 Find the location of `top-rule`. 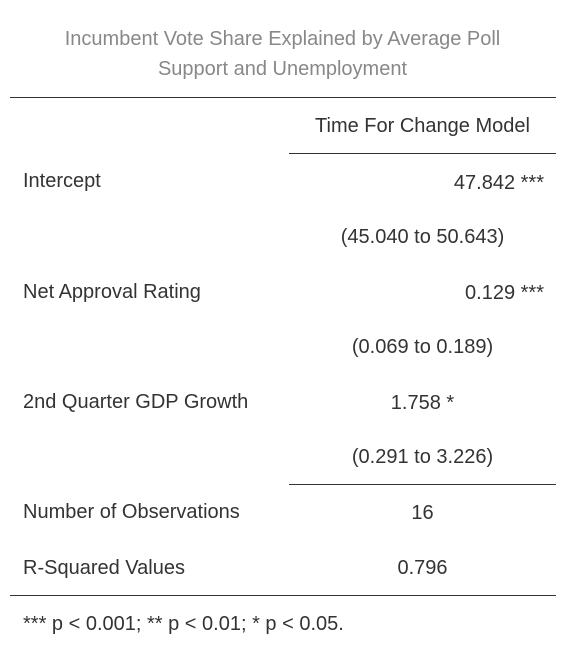

top-rule is located at coordinates (283, 97).